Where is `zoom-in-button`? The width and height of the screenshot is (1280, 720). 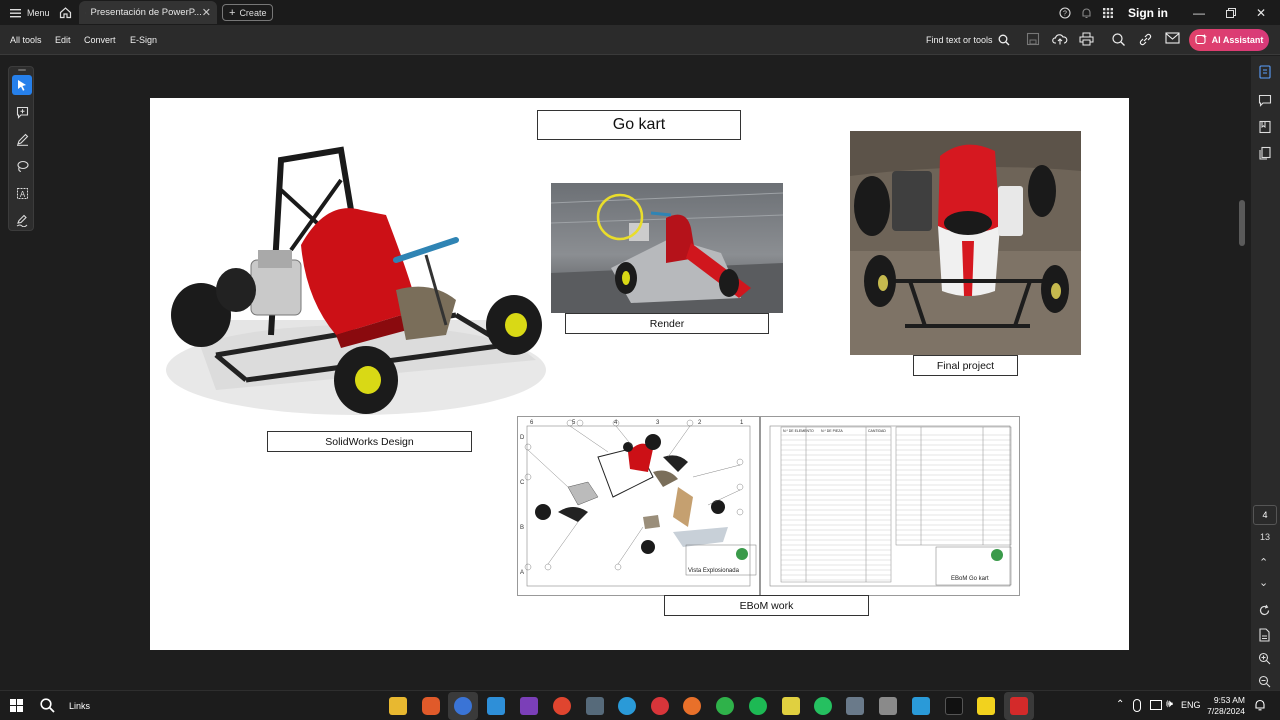 zoom-in-button is located at coordinates (1264, 658).